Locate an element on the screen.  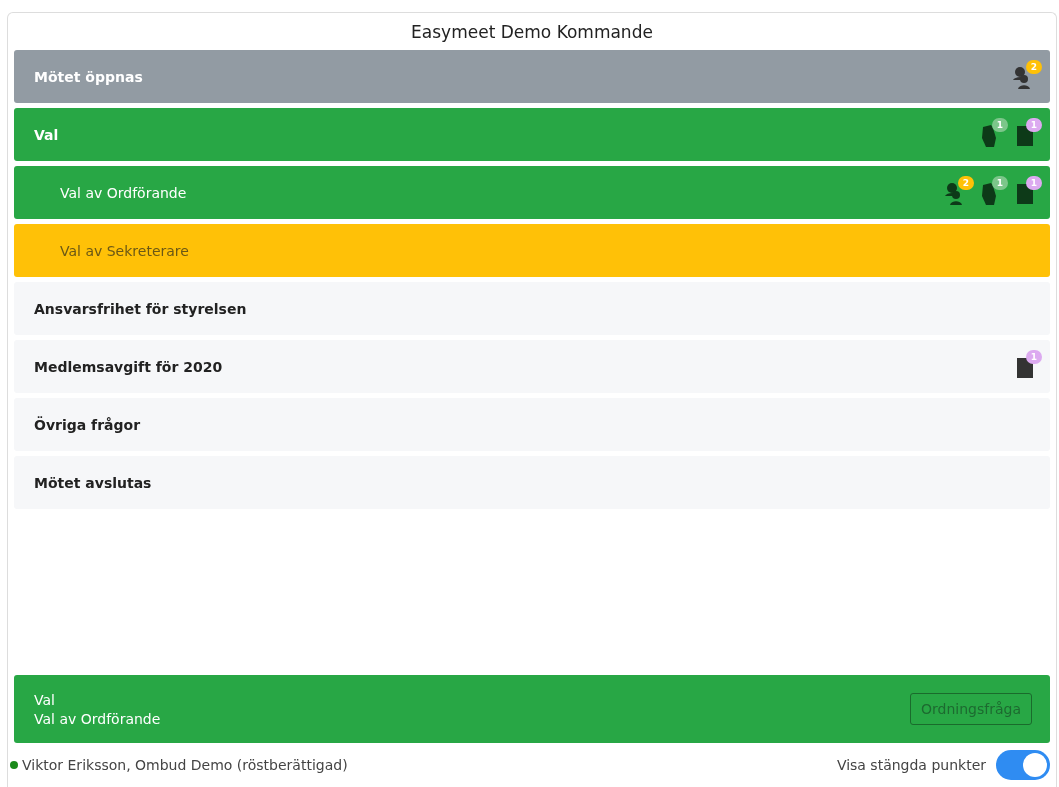
agenda-item: Övriga frågor is located at coordinates (532, 424).